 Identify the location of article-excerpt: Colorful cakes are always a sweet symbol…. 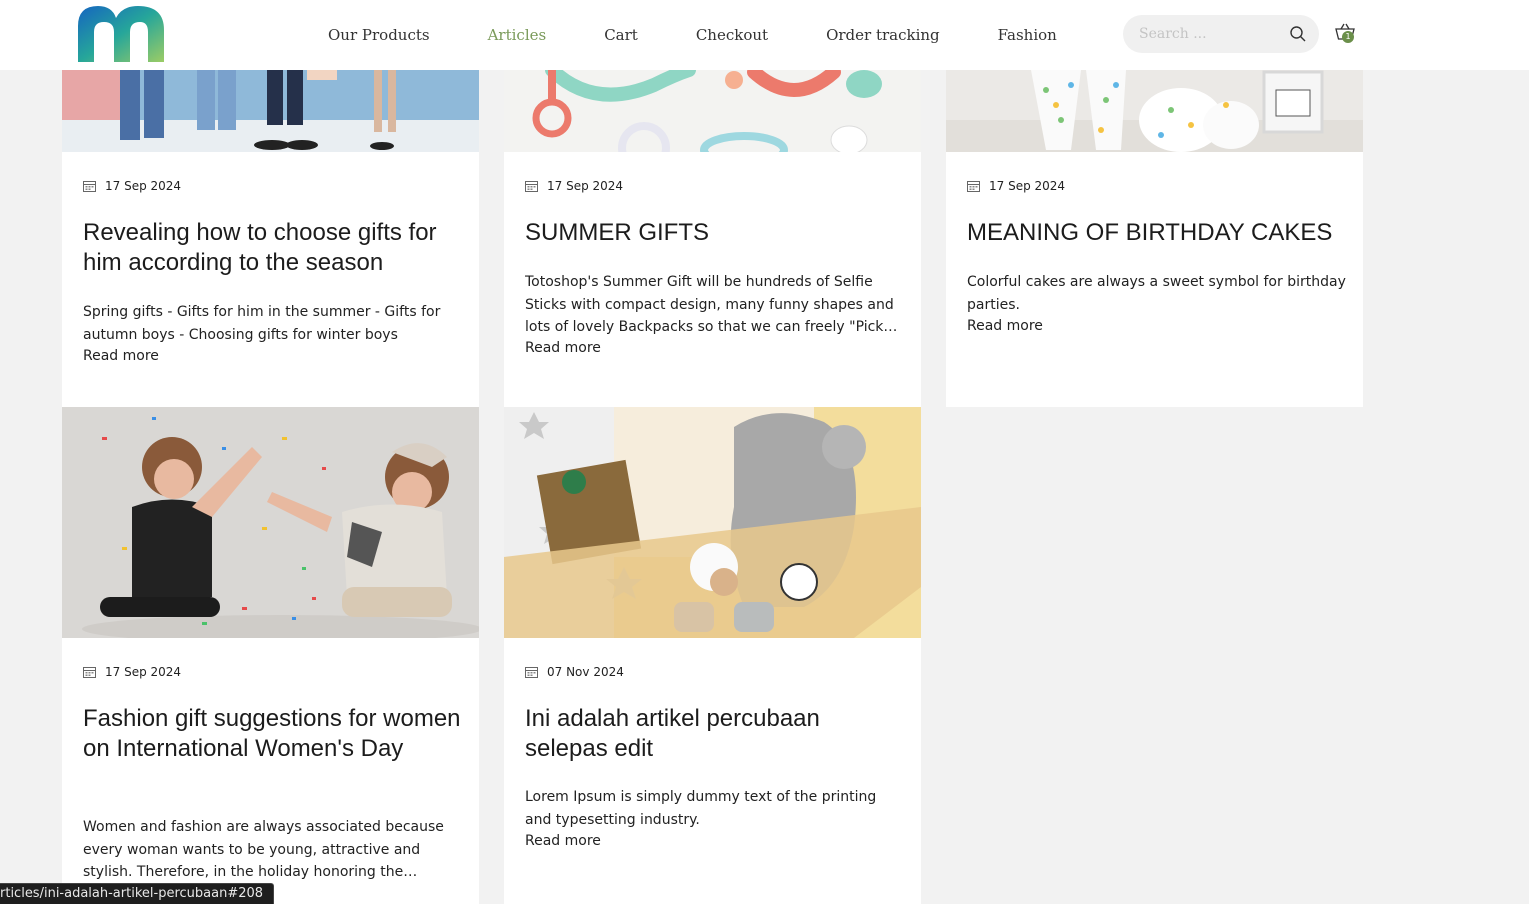
(1156, 293).